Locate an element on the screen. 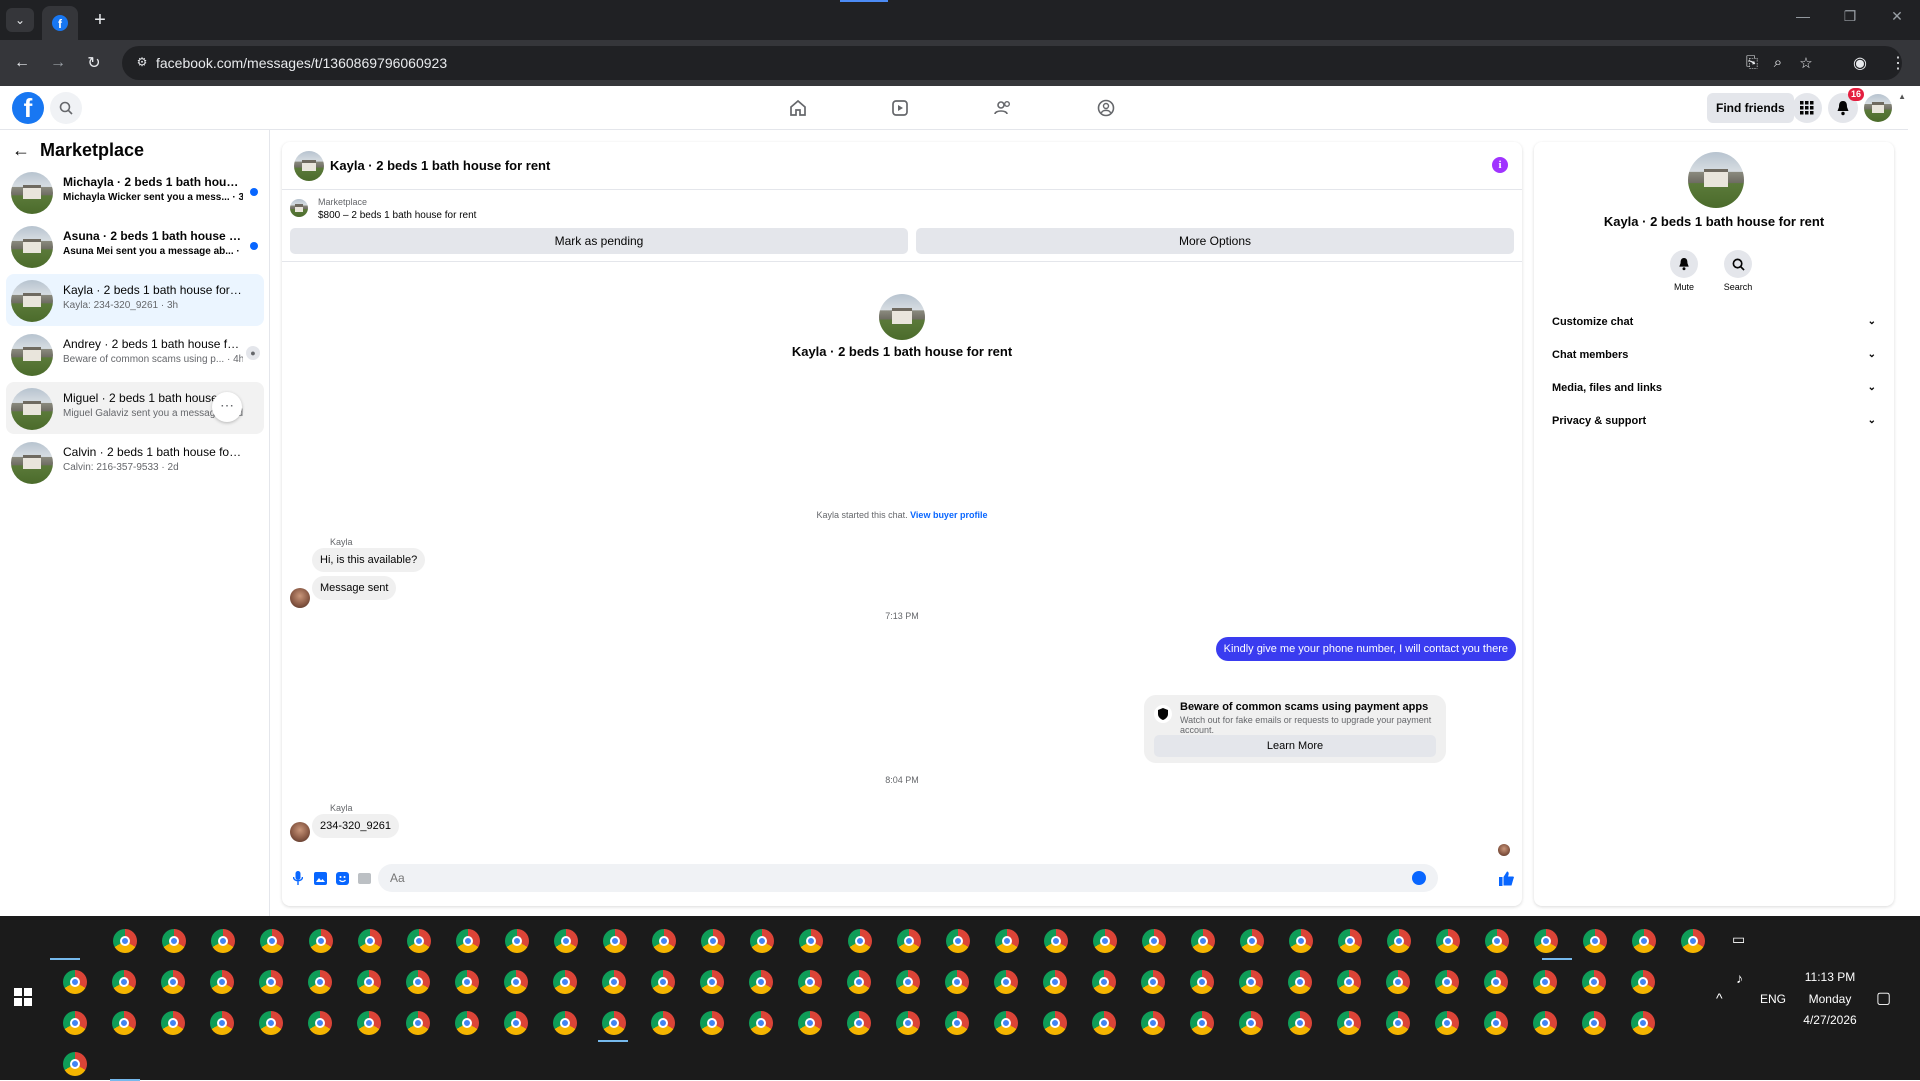 The image size is (1920, 1081). browser-menu-icon: ⋮ is located at coordinates (1898, 63).